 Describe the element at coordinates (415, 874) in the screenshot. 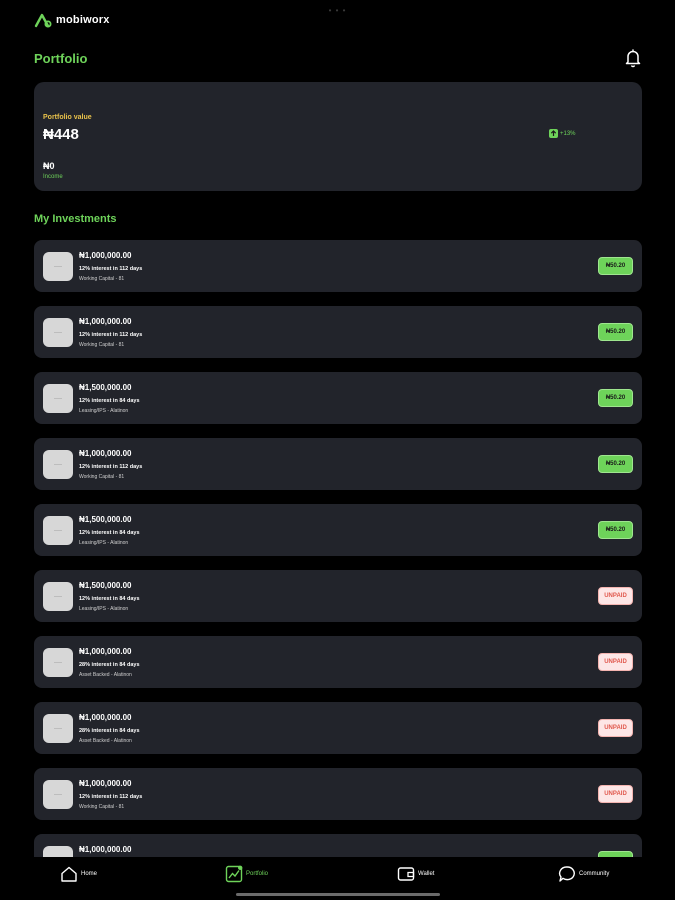

I see `nav-item-wallet: Wallet` at that location.